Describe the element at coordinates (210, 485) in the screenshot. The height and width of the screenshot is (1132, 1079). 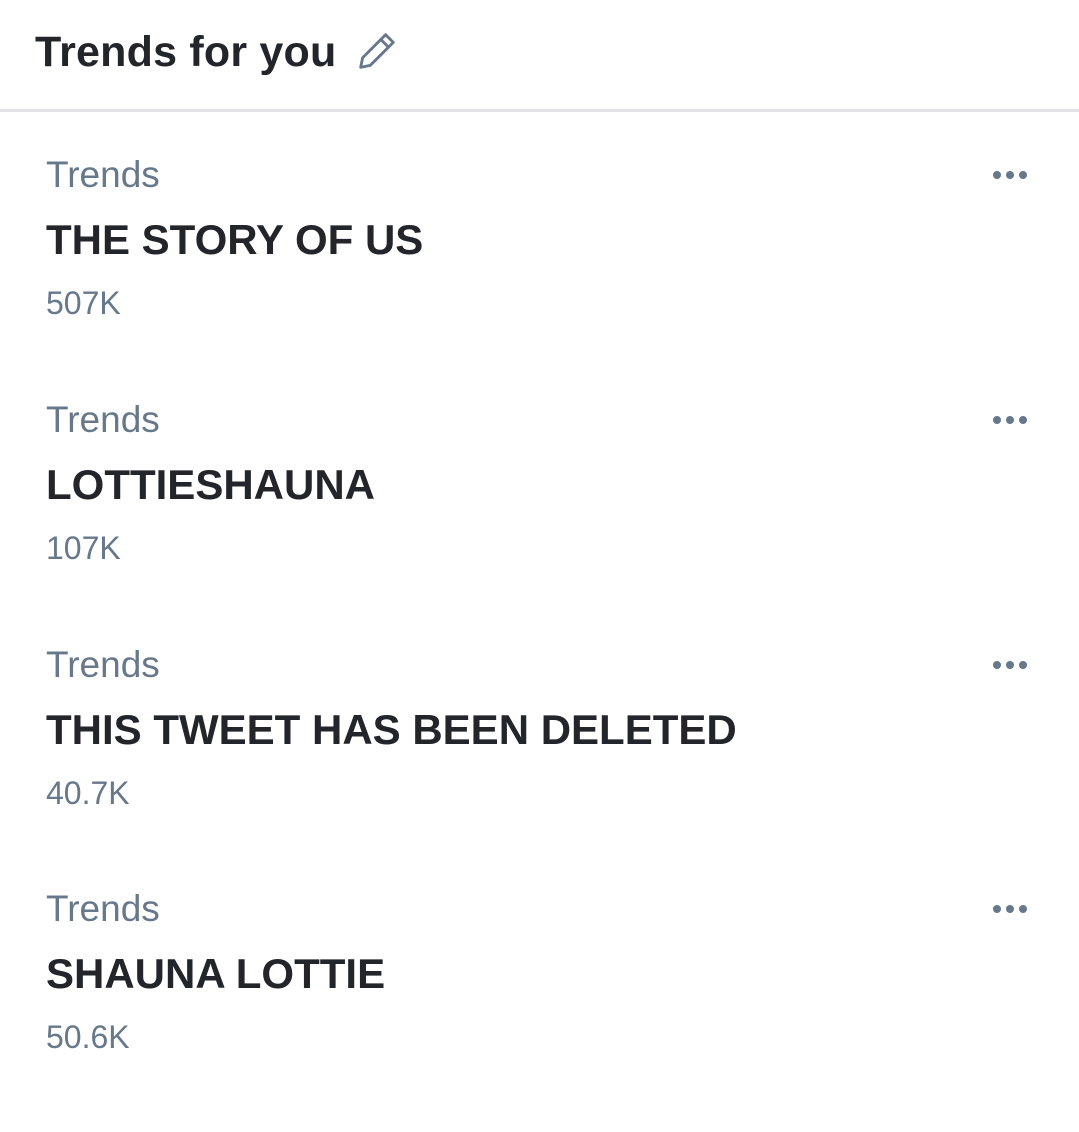
I see `trend-name: LOTTIESHAUNA` at that location.